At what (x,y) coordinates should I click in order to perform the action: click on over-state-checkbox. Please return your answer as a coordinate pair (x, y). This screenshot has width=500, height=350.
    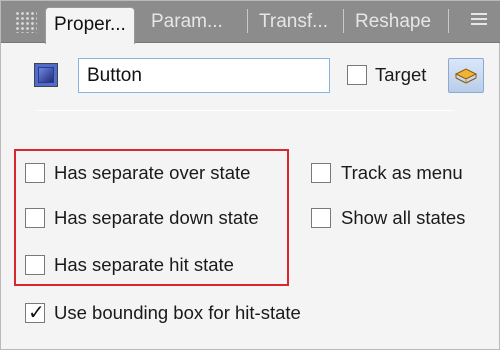
    Looking at the image, I should click on (35, 173).